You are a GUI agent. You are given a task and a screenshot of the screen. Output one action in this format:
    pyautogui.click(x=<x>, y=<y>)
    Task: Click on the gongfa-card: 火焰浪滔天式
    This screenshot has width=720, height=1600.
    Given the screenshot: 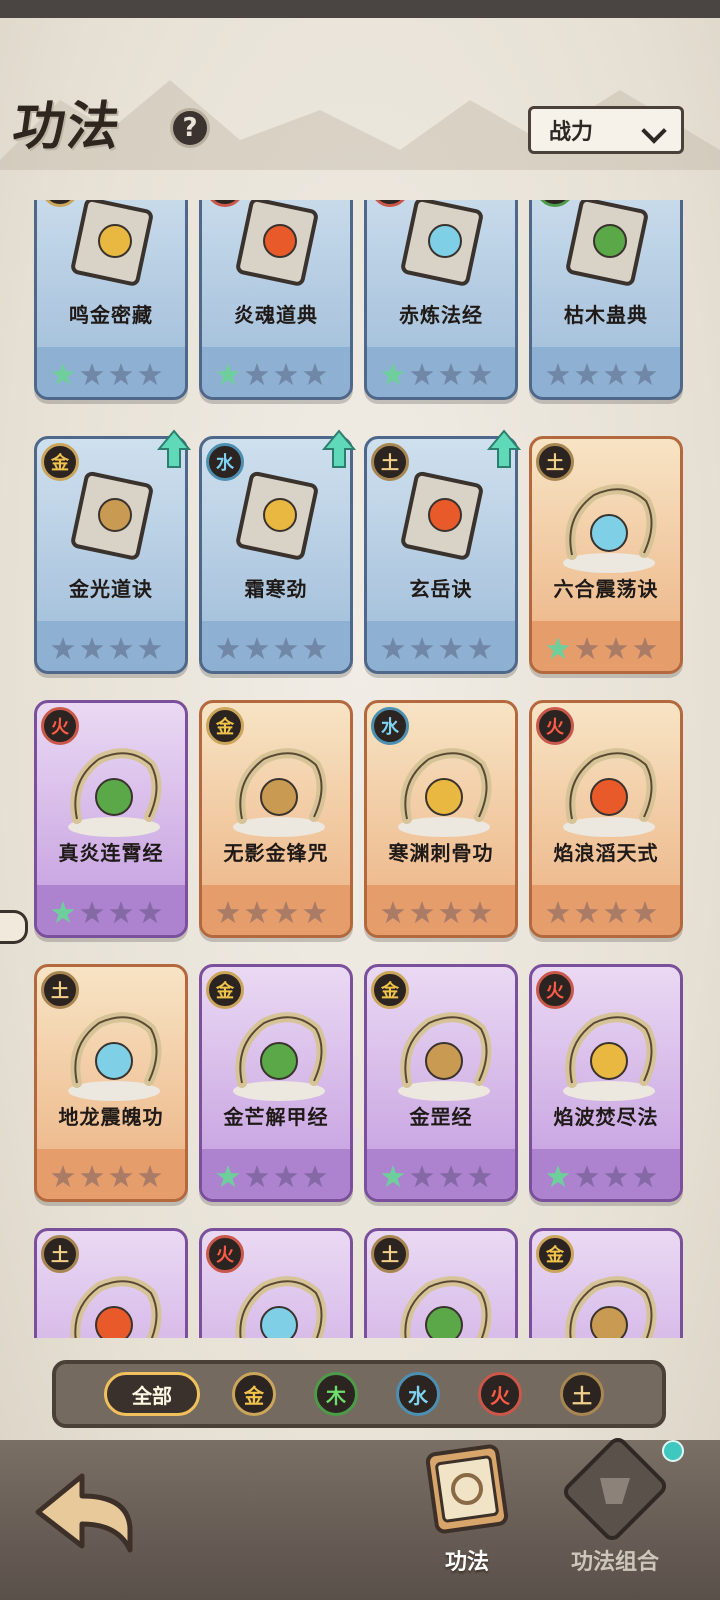 What is the action you would take?
    pyautogui.click(x=606, y=819)
    